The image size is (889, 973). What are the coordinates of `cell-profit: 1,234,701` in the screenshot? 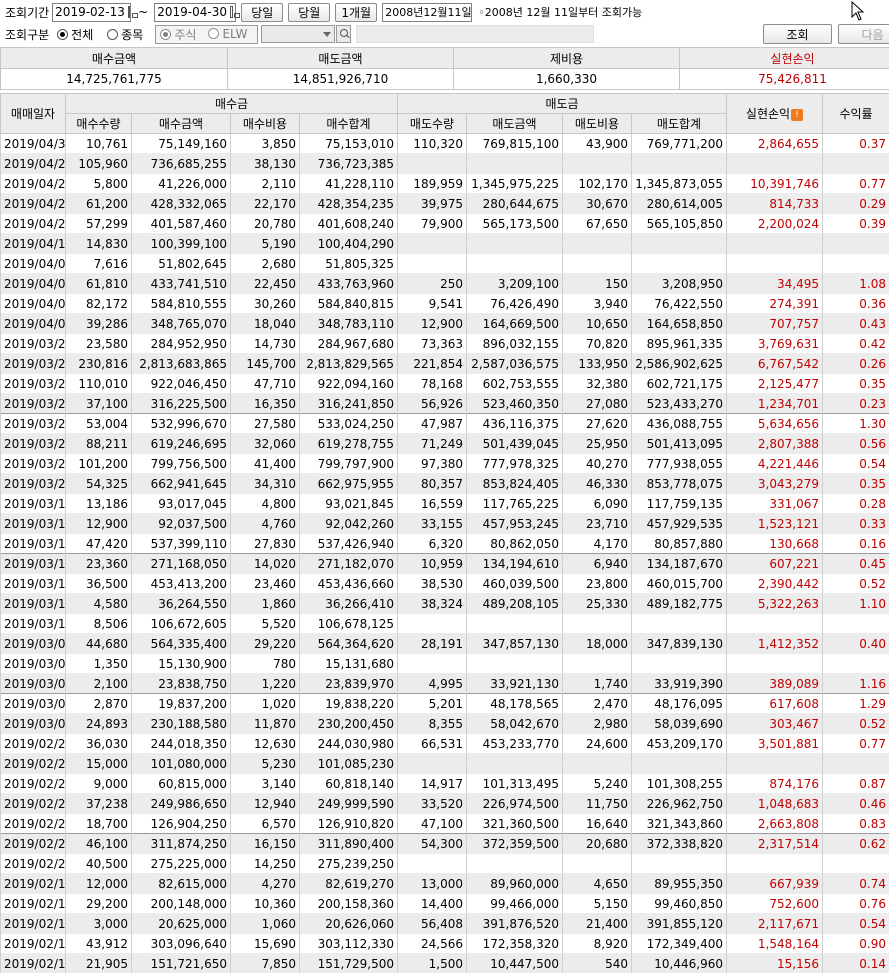 It's located at (774, 403).